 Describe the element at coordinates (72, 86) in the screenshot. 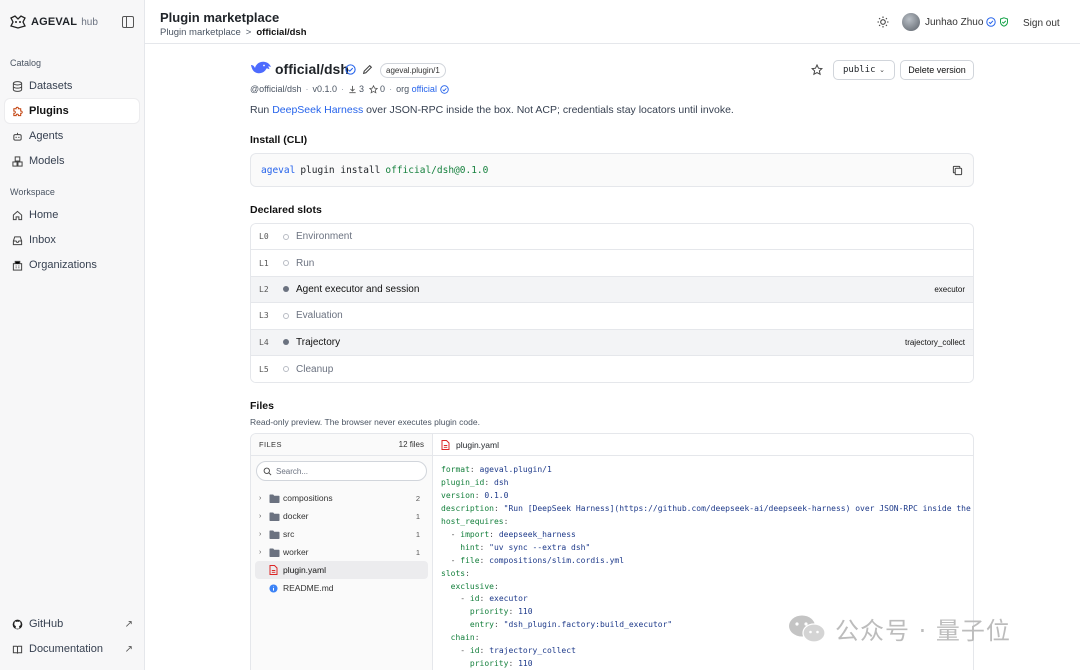

I see `sidebar-item-datasets: Datasets` at that location.